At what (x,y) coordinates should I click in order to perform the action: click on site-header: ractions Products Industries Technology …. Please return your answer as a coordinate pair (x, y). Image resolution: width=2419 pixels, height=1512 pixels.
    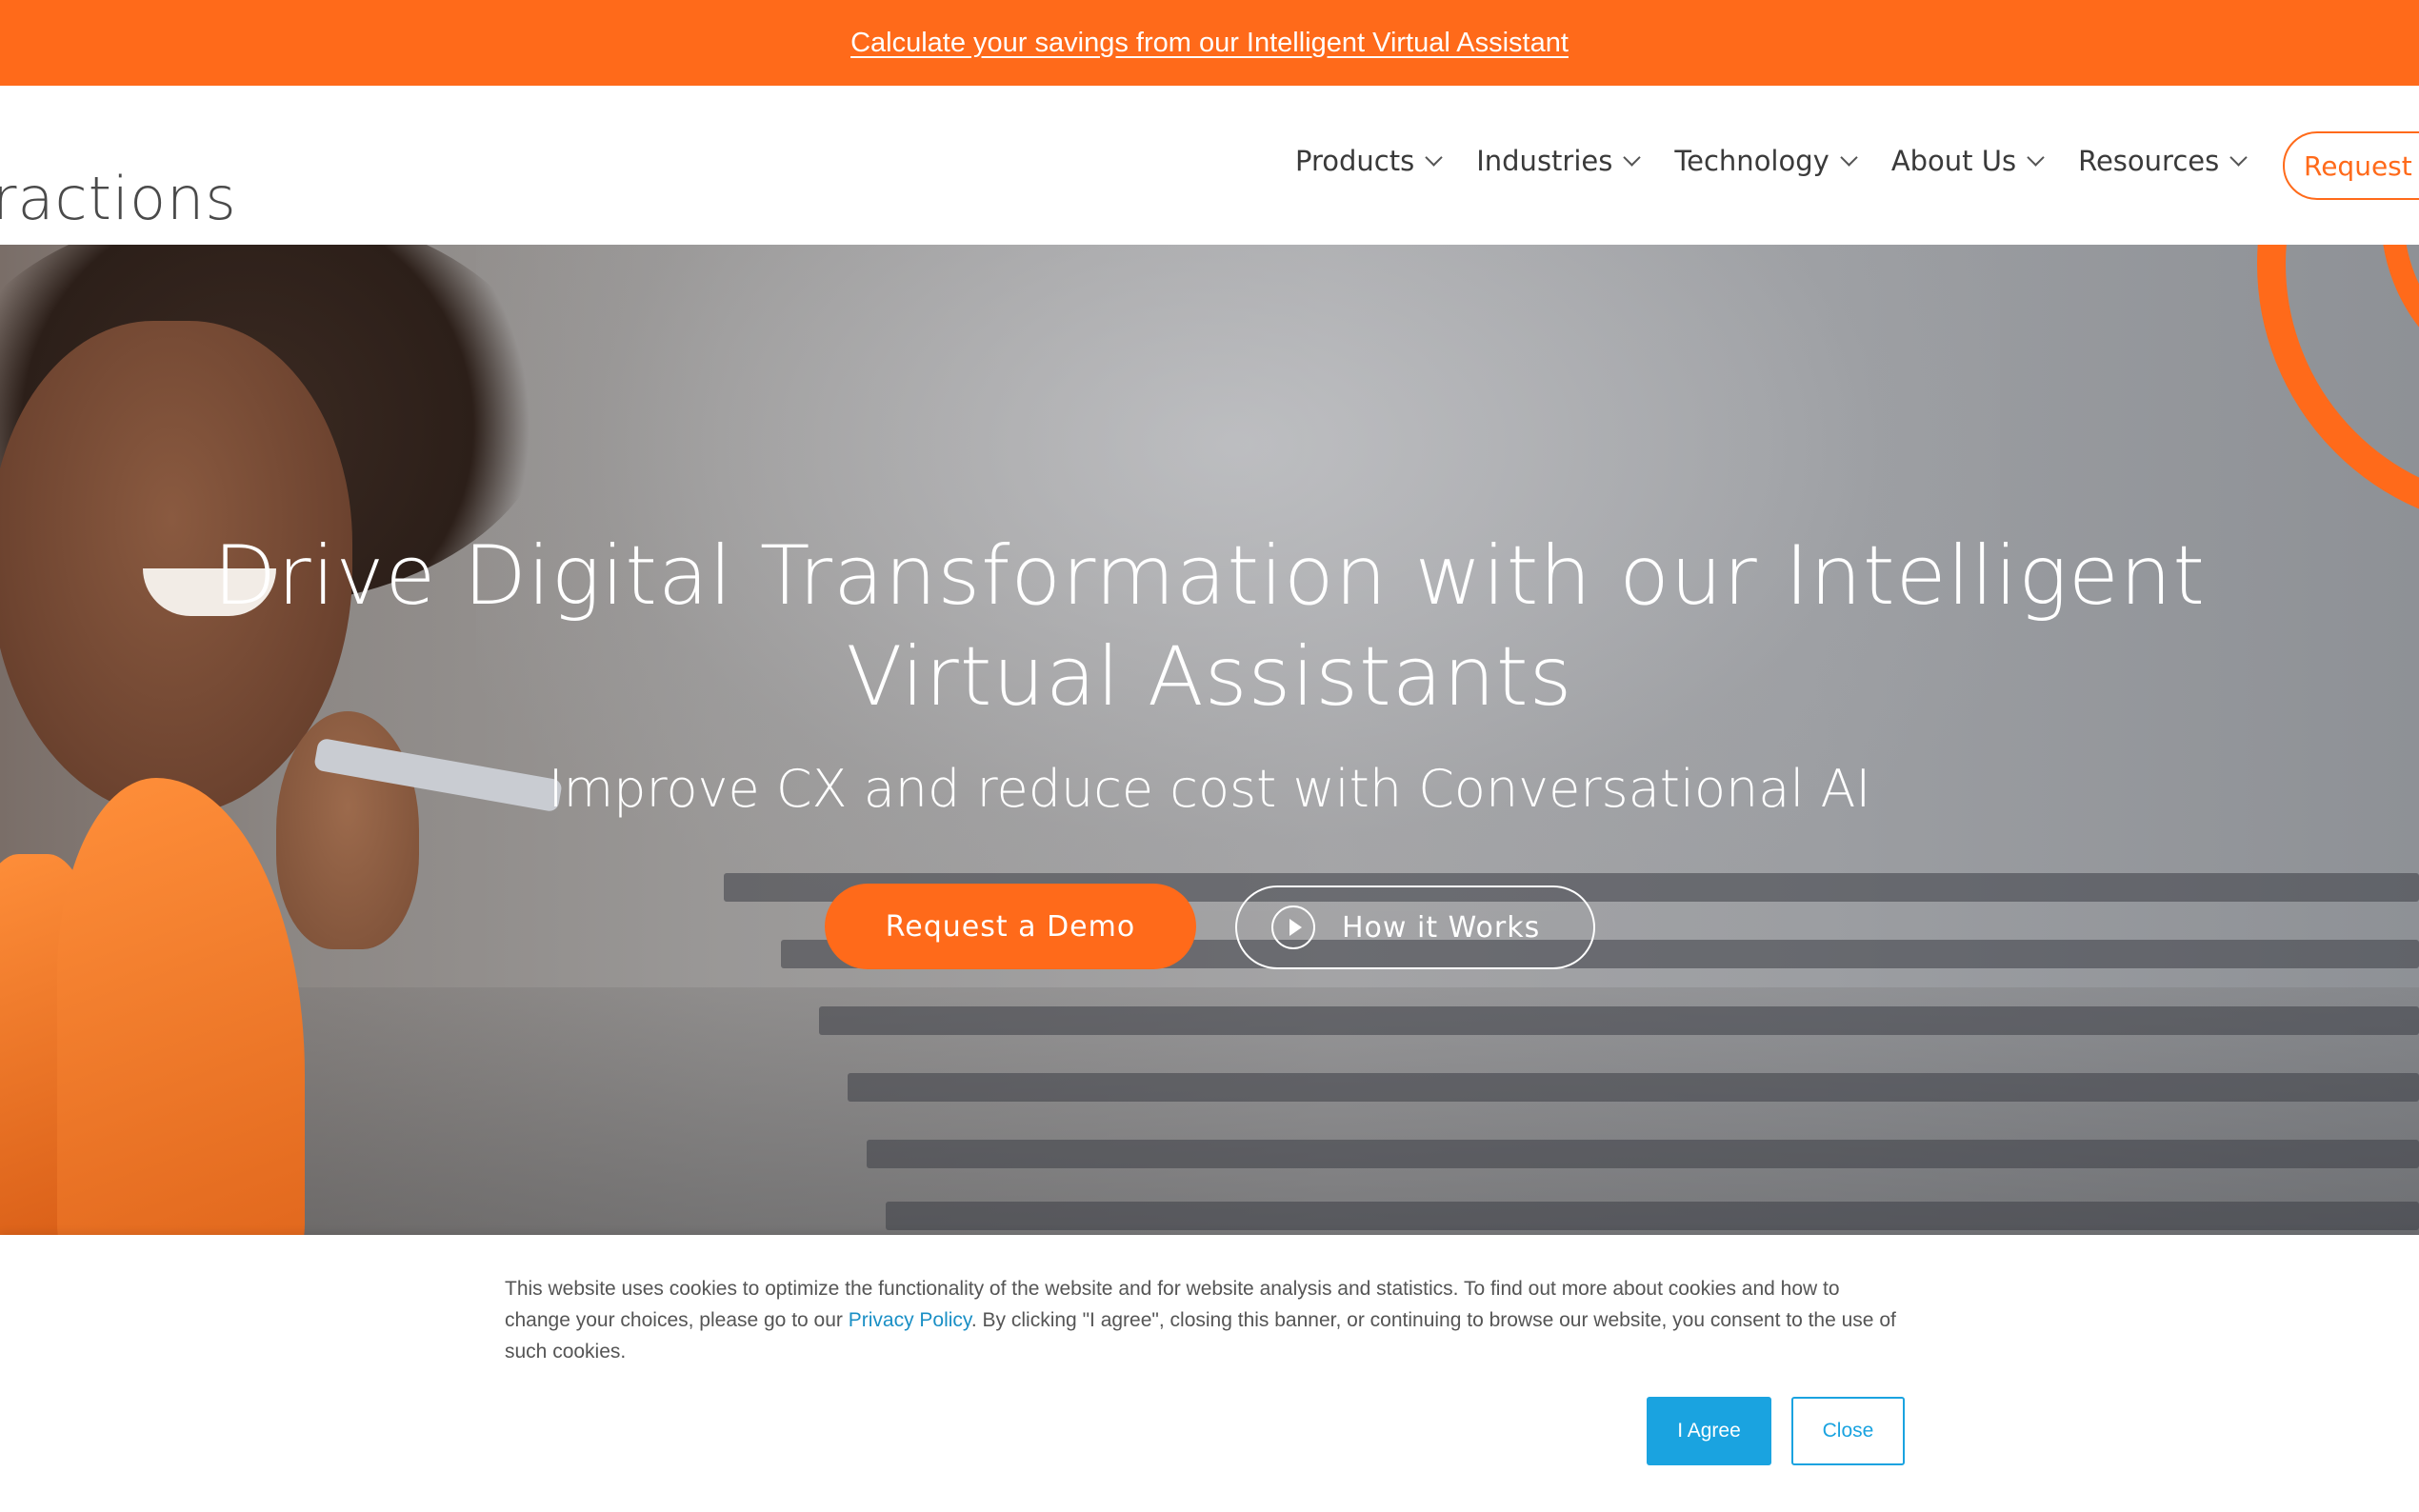
    Looking at the image, I should click on (1209, 165).